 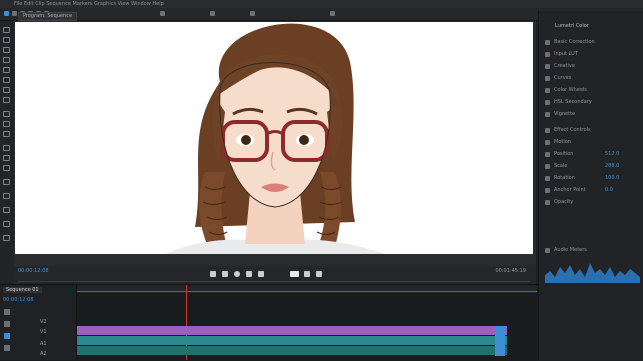 What do you see at coordinates (6, 224) in the screenshot?
I see `swap-colors-icon` at bounding box center [6, 224].